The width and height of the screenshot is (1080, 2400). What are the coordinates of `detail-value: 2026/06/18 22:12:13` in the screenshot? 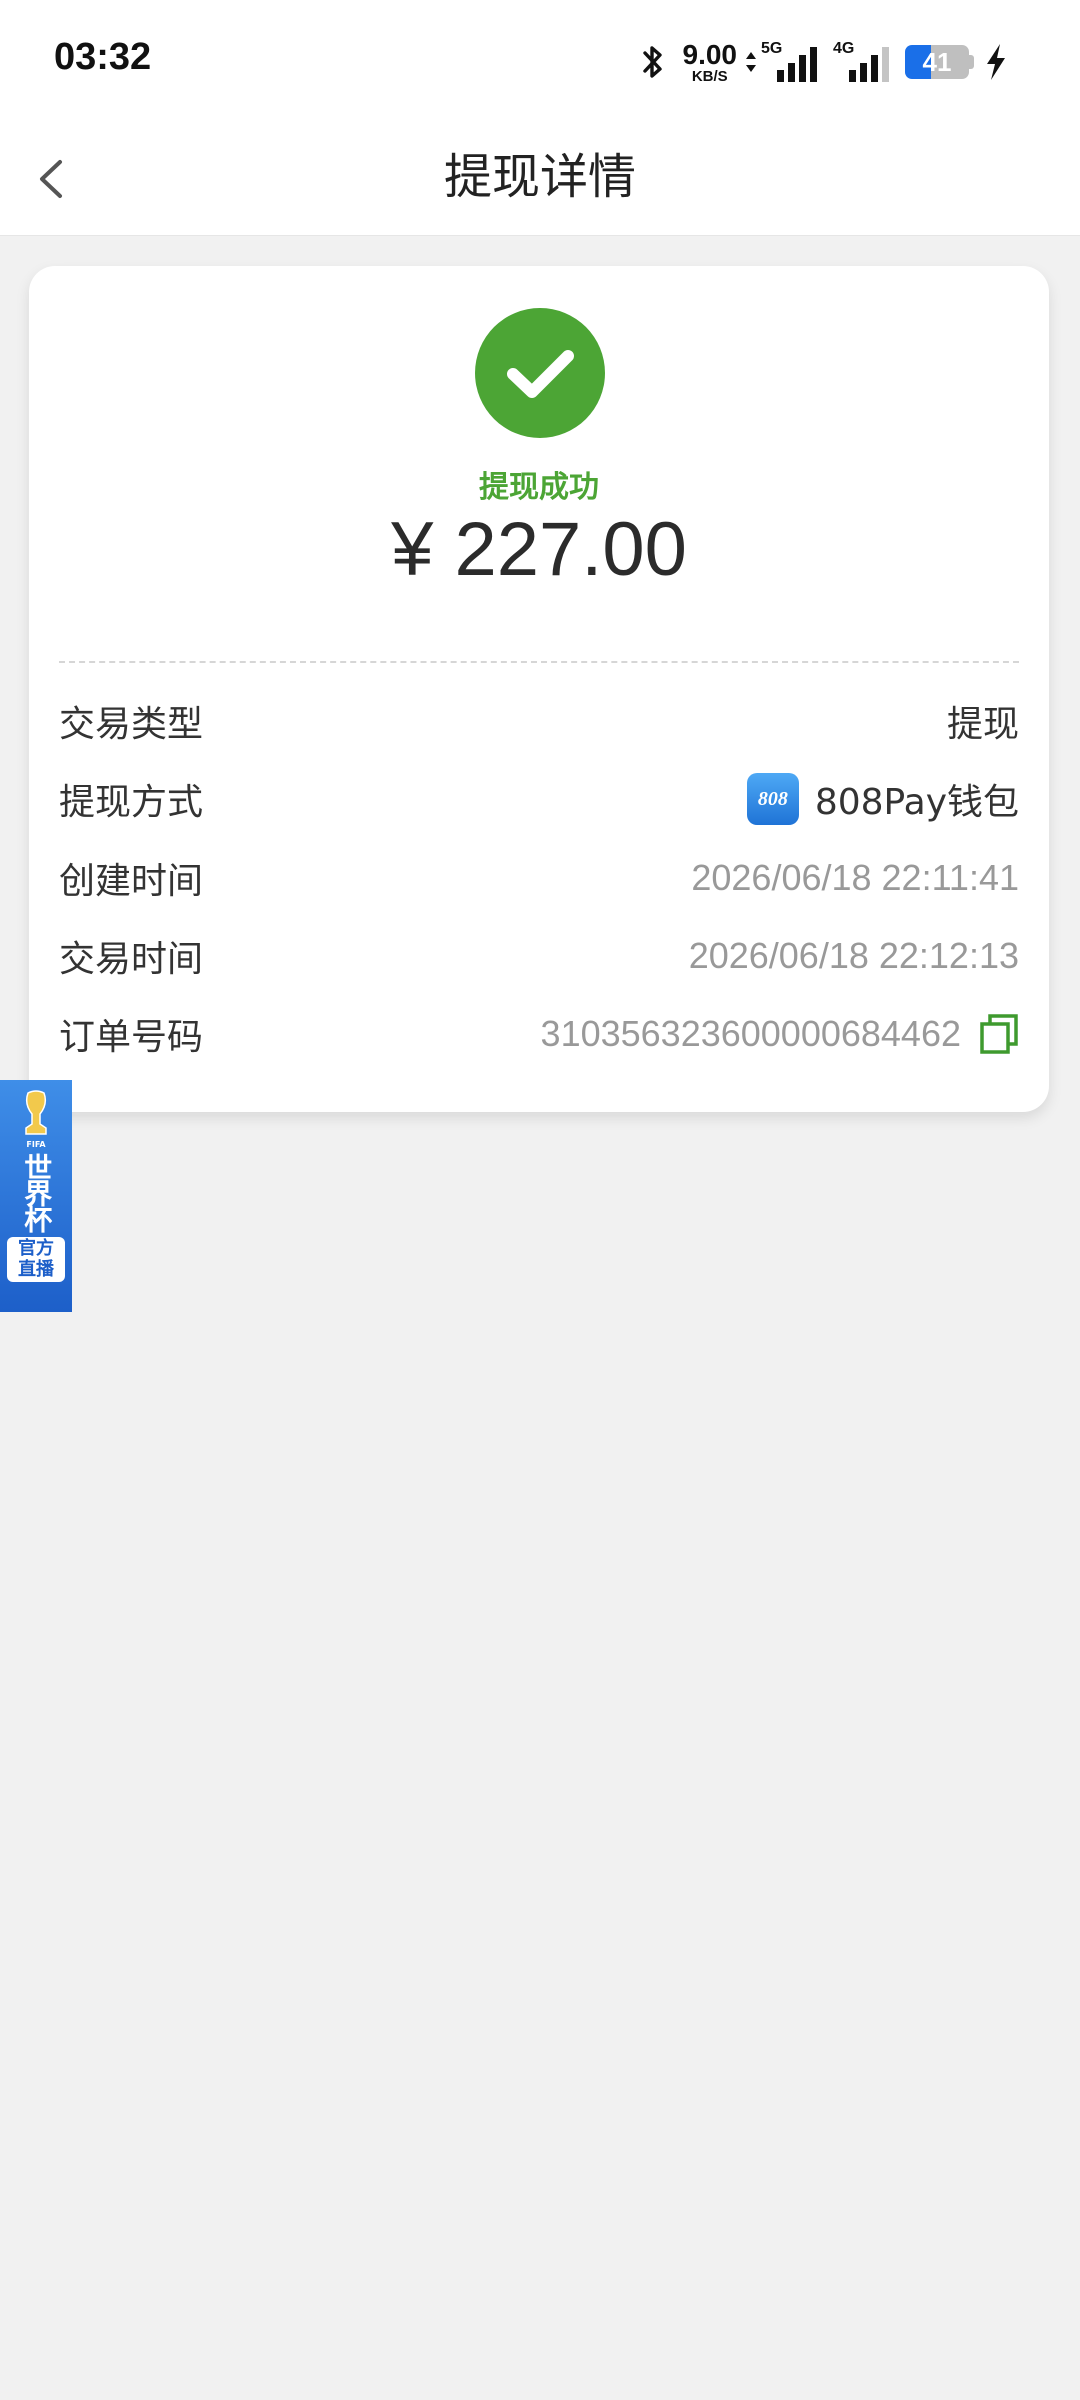 It's located at (853, 955).